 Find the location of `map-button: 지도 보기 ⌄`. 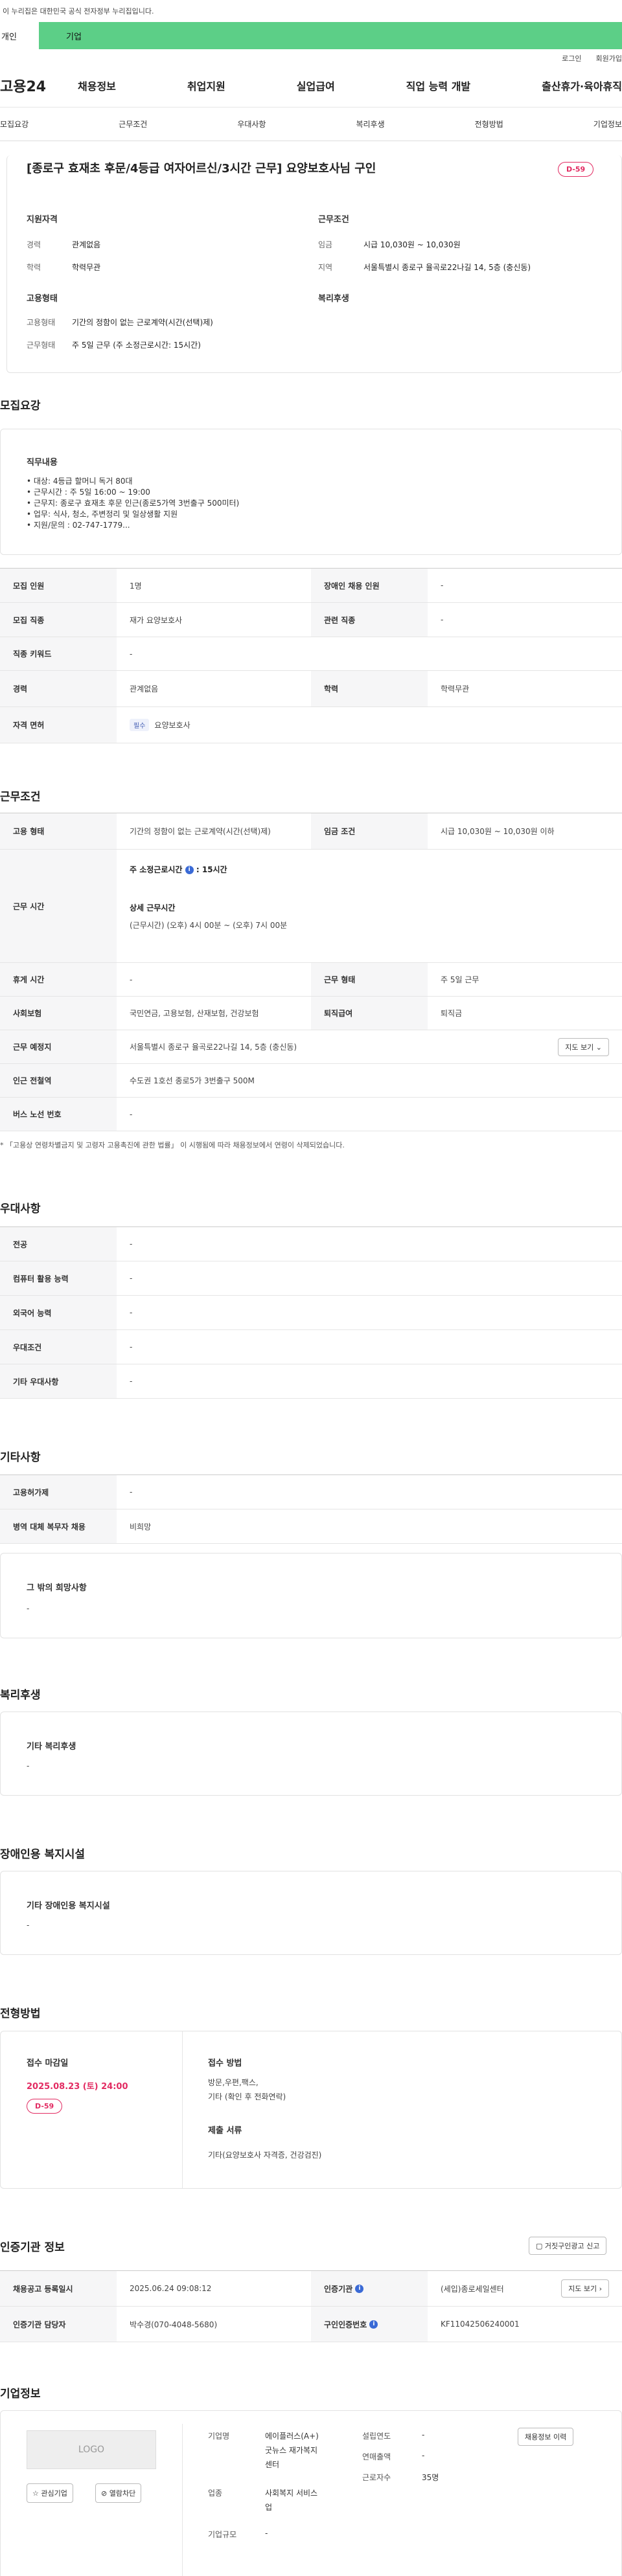

map-button: 지도 보기 ⌄ is located at coordinates (583, 1046).